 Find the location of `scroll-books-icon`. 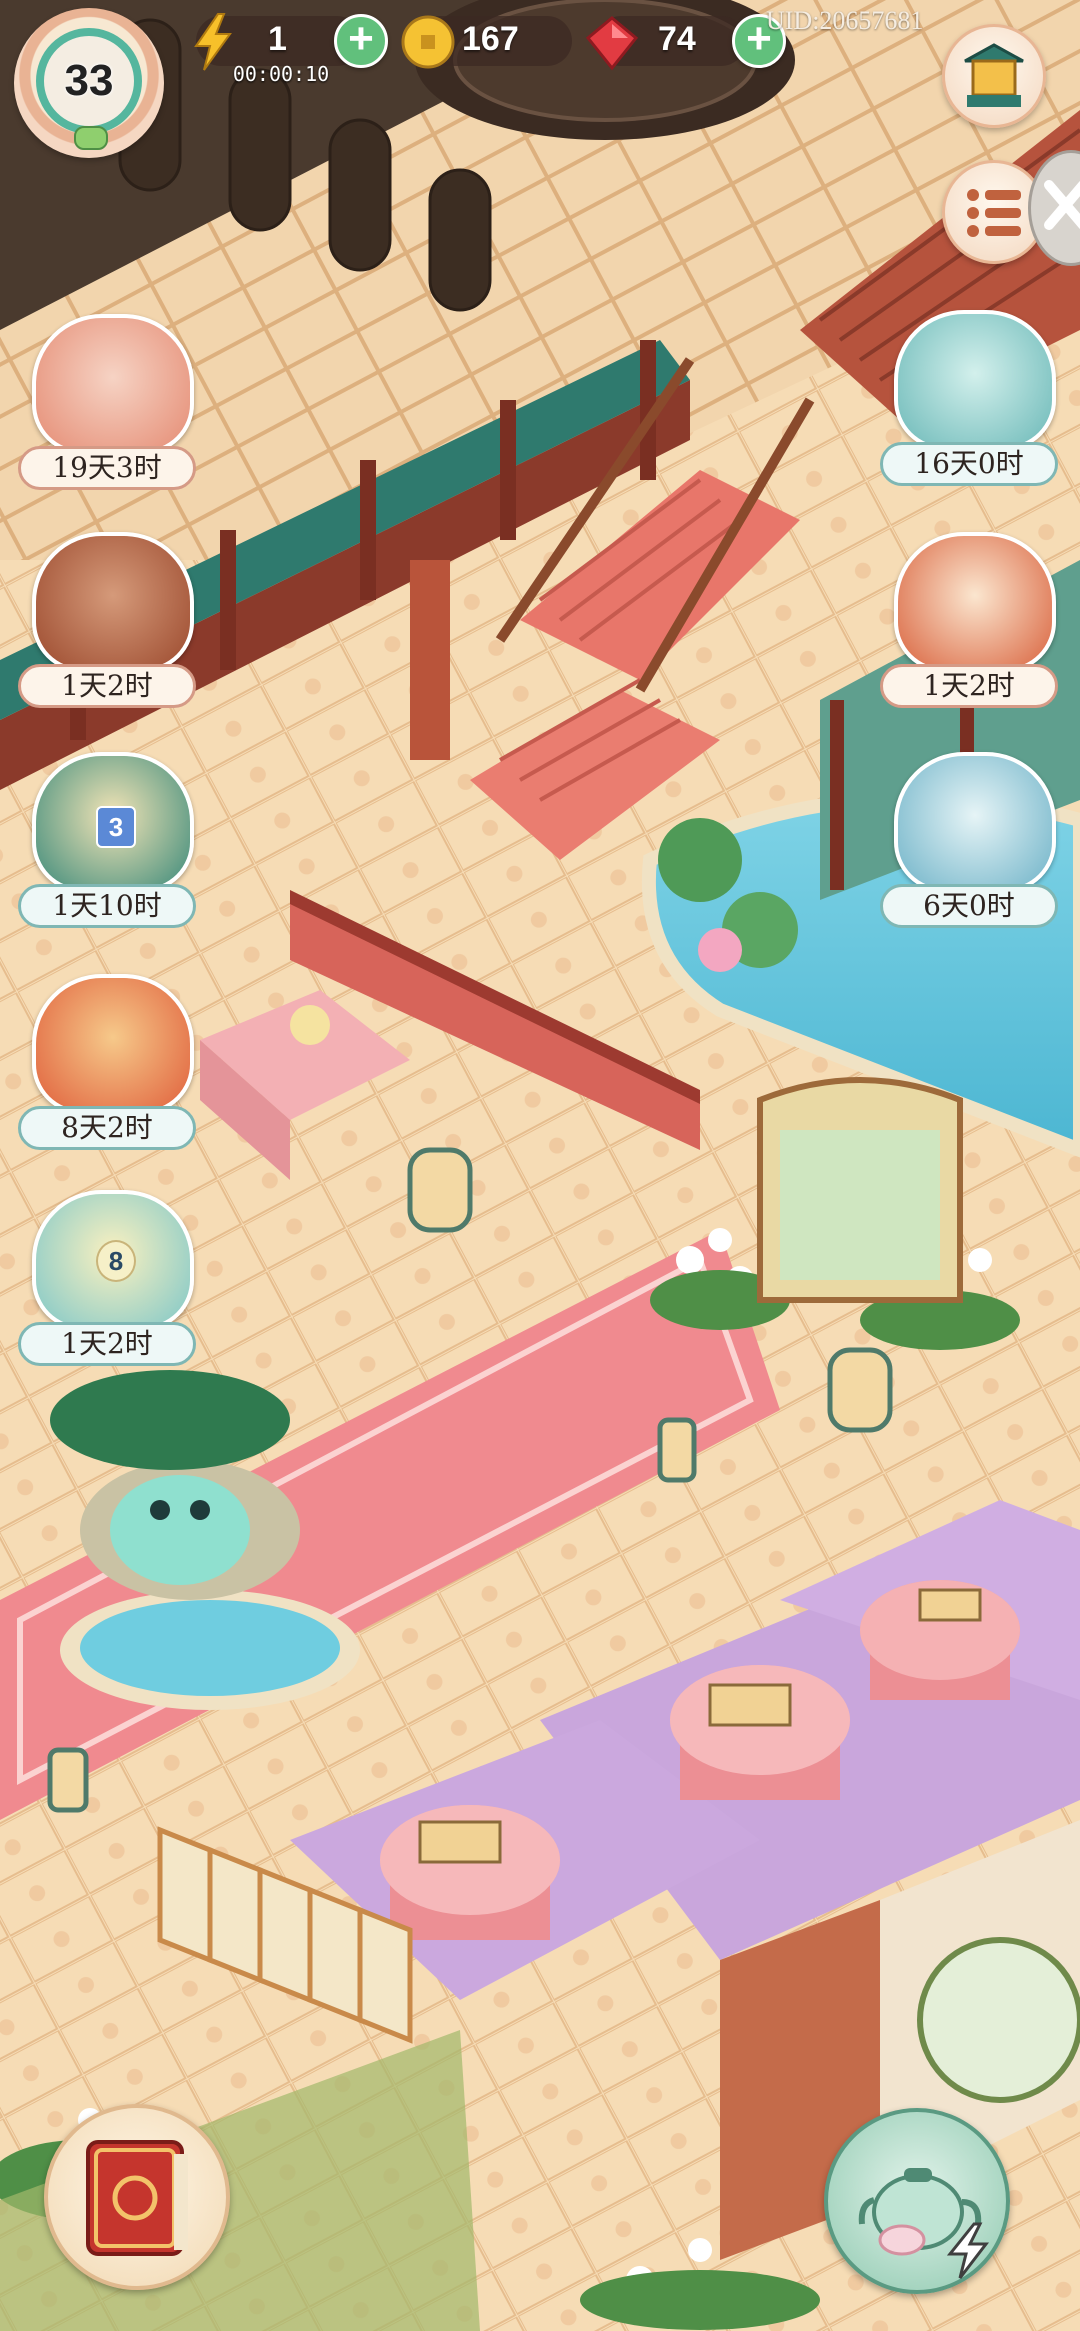

scroll-books-icon is located at coordinates (113, 384).